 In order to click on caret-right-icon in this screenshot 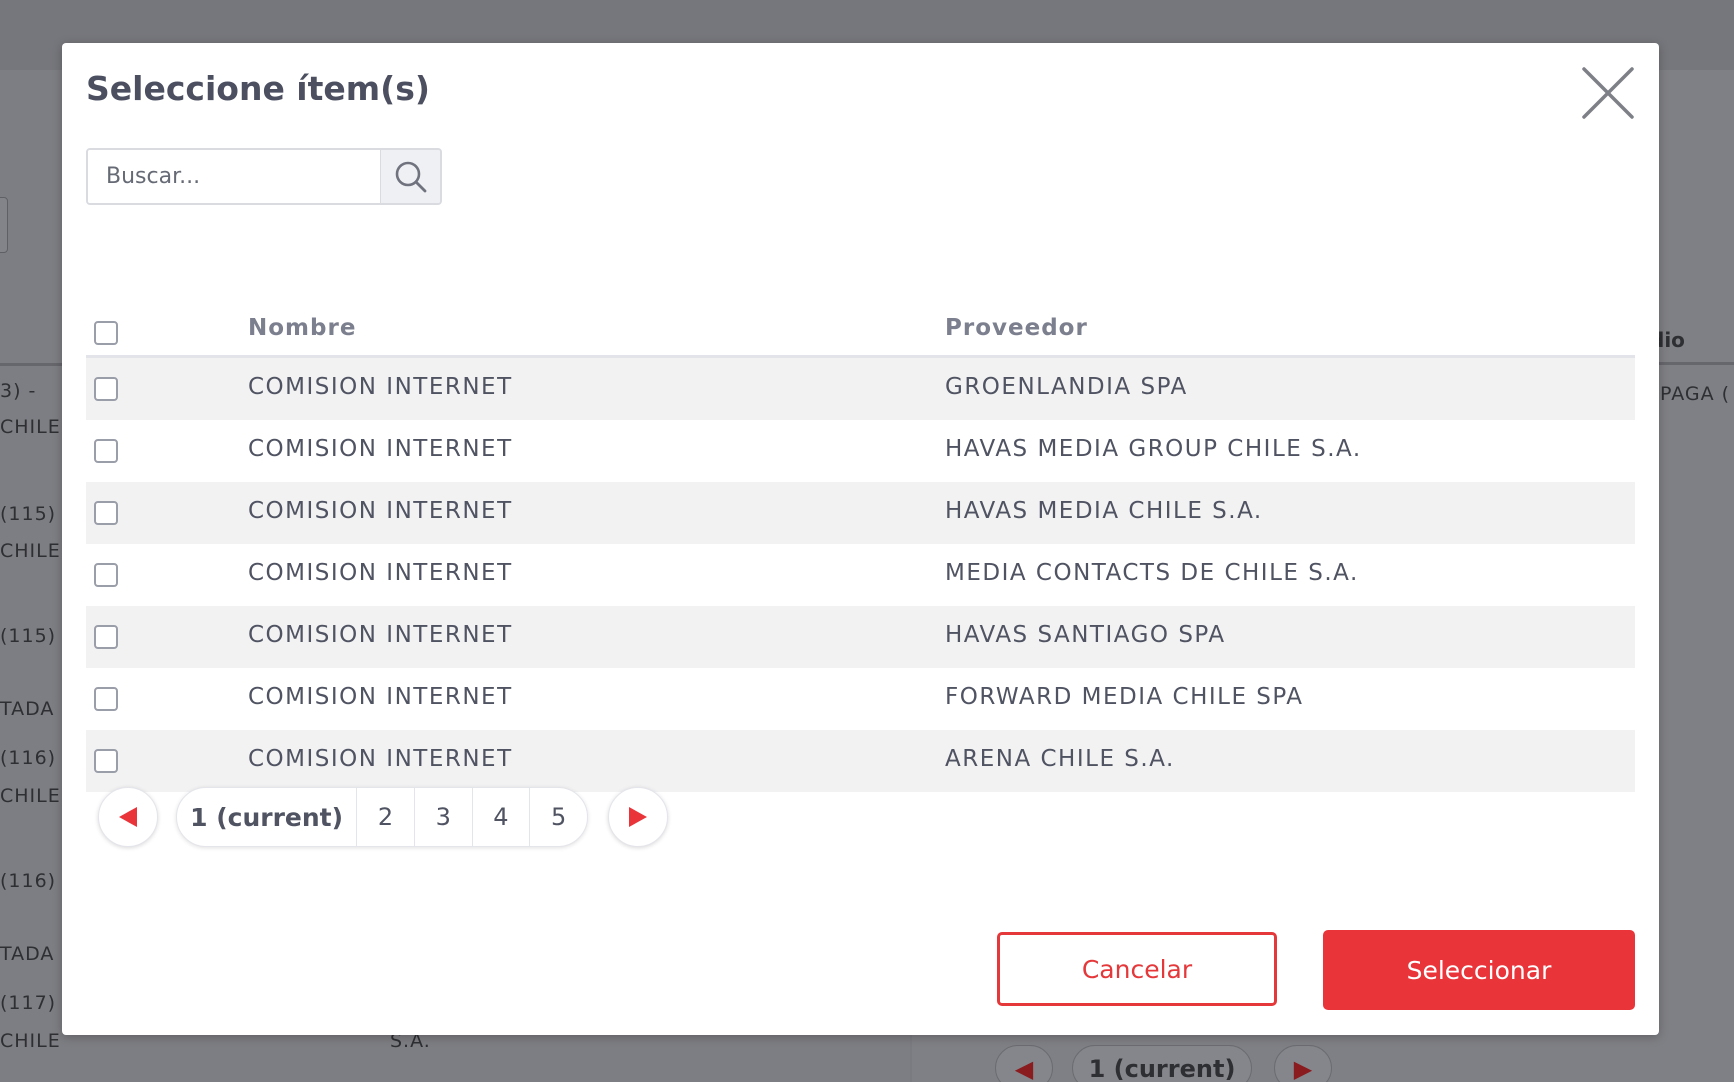, I will do `click(638, 817)`.